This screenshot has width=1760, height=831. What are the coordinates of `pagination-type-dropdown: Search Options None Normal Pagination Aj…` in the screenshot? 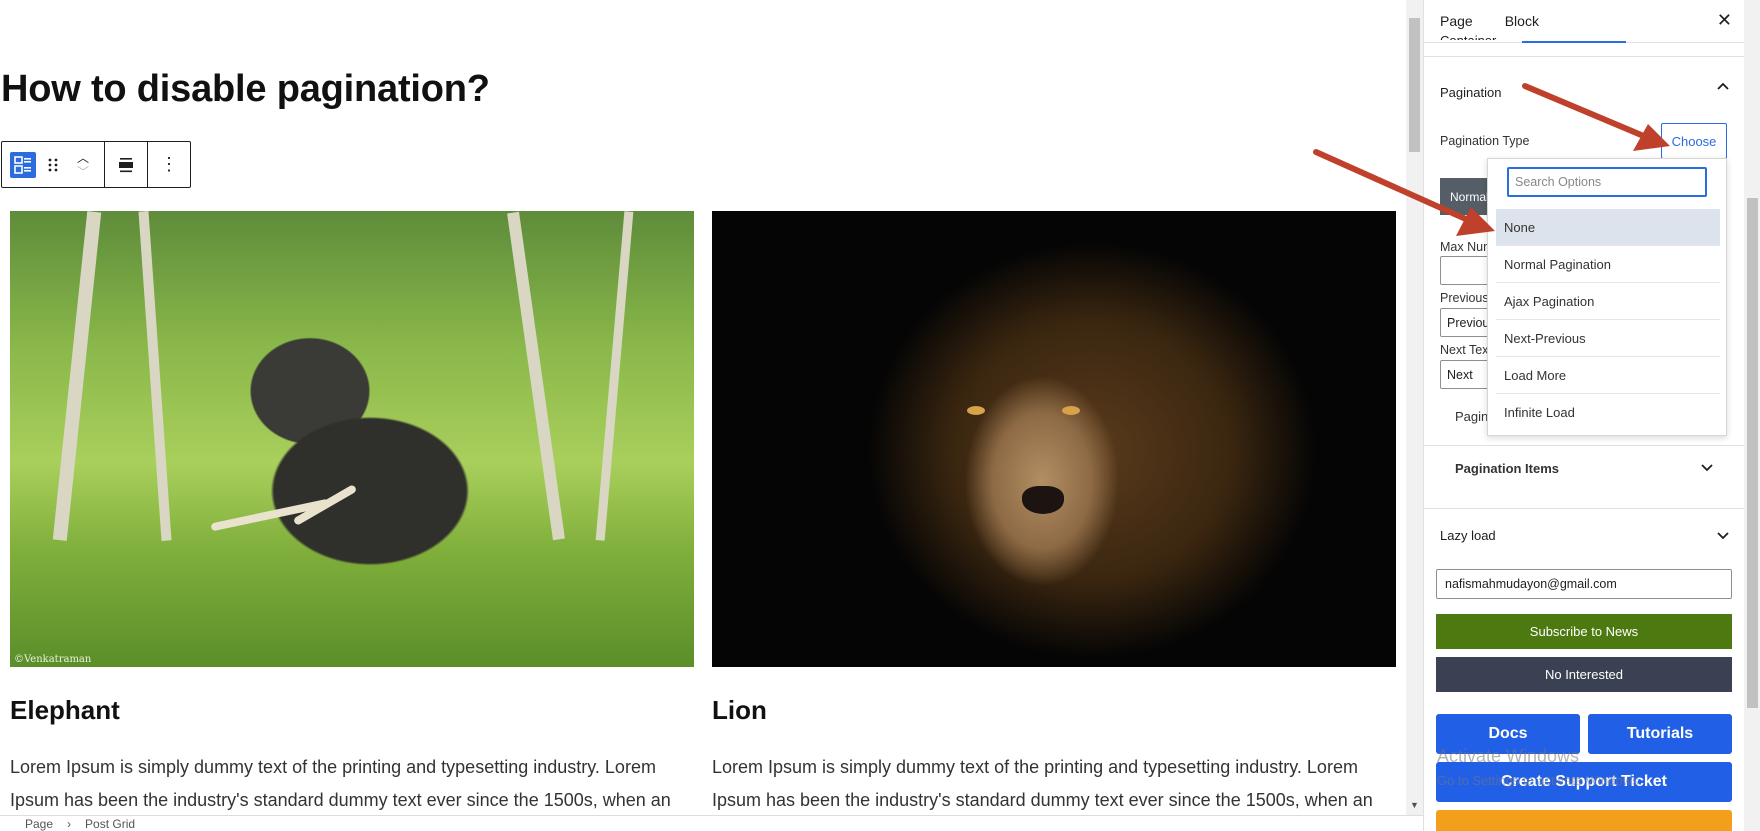 It's located at (1607, 297).